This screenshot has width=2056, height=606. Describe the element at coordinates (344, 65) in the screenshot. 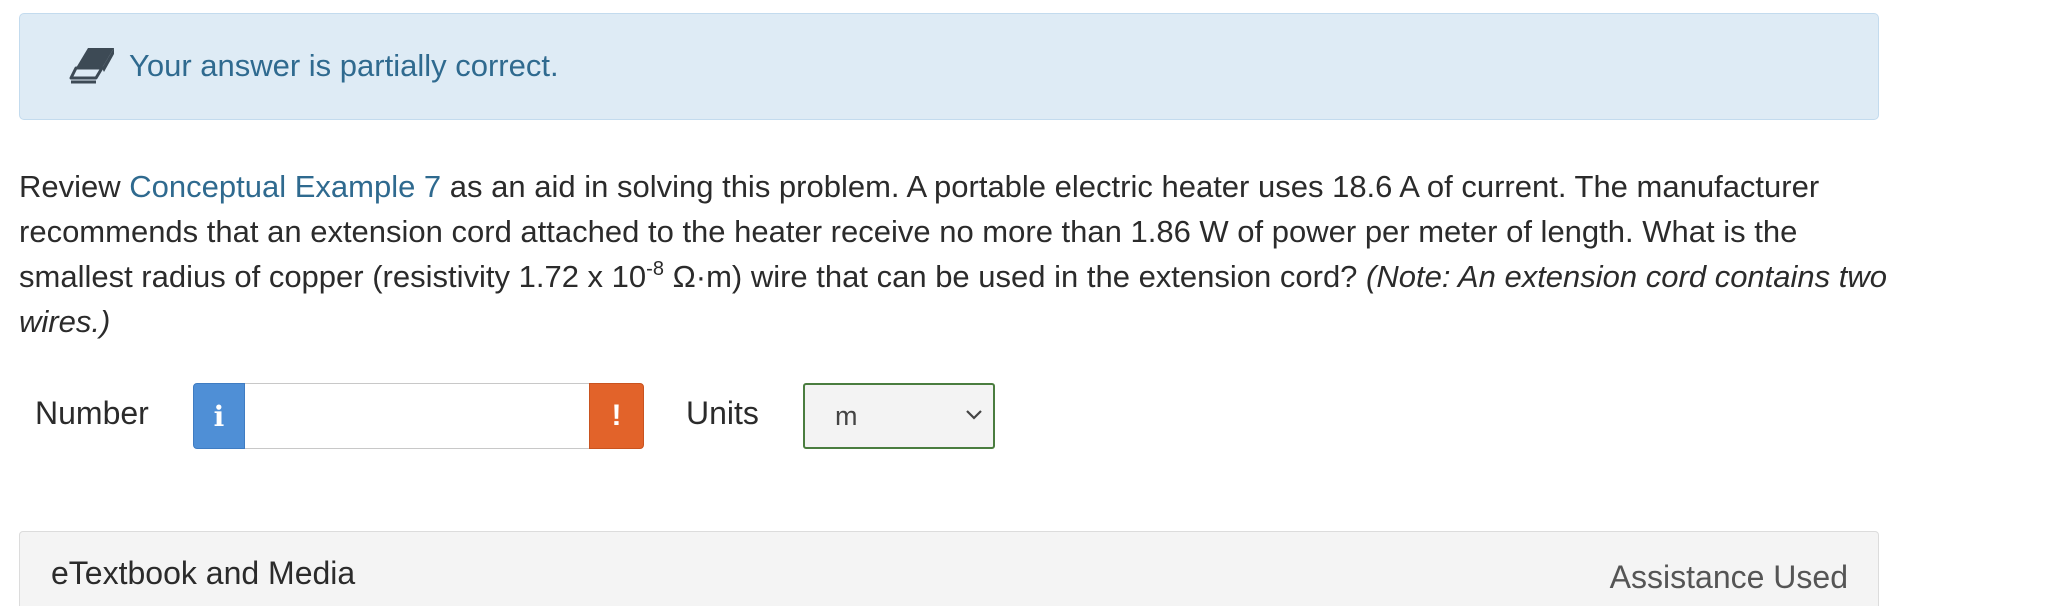

I see `feedback-message: Your answer is partially correct.` at that location.